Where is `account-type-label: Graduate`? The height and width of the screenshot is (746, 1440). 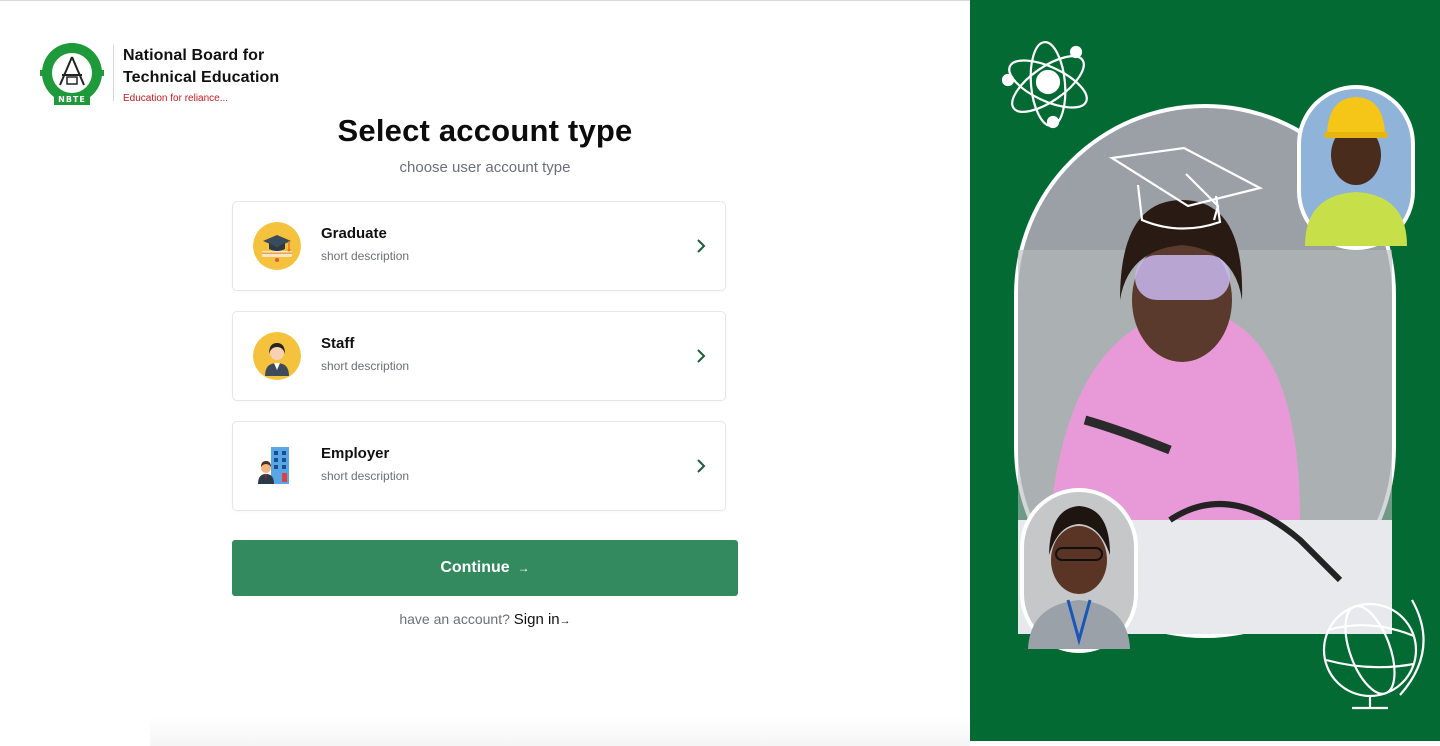
account-type-label: Graduate is located at coordinates (354, 233).